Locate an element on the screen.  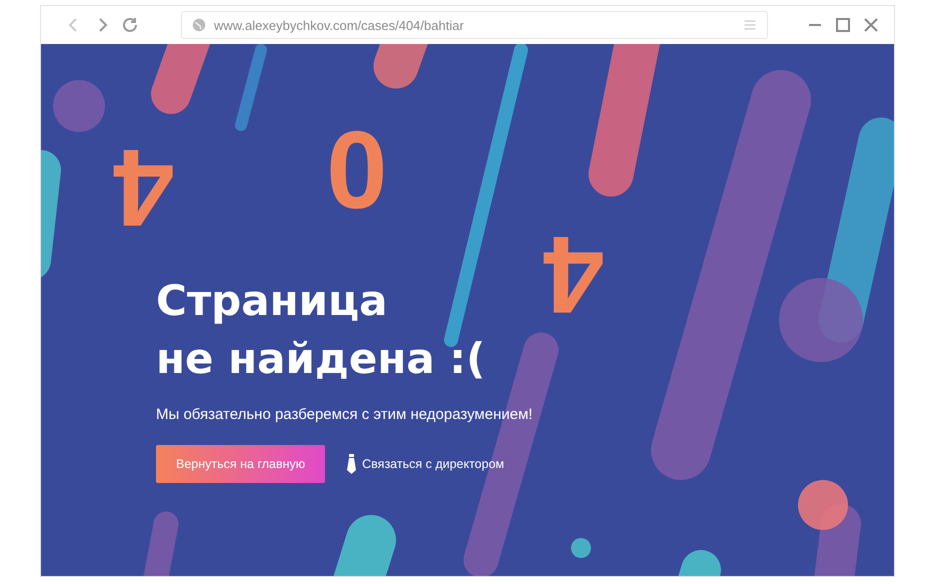
subtitle: Мы обязательно разберемся с этим недоразумением! is located at coordinates (344, 414).